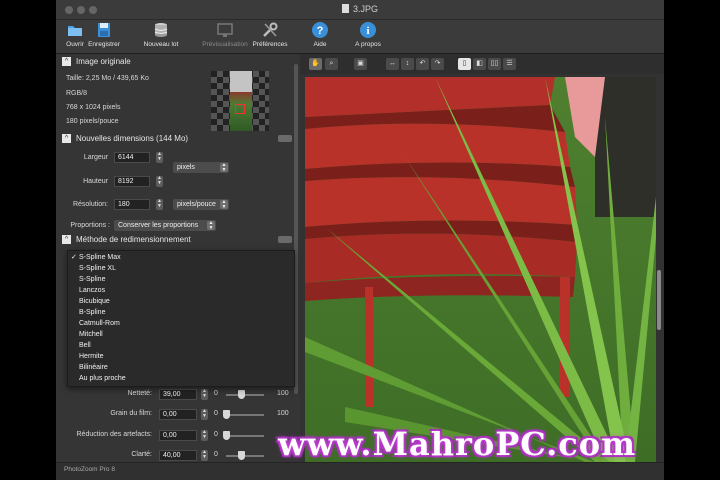 Image resolution: width=720 pixels, height=480 pixels. Describe the element at coordinates (75, 37) in the screenshot. I see `open-button: Ouvrir` at that location.